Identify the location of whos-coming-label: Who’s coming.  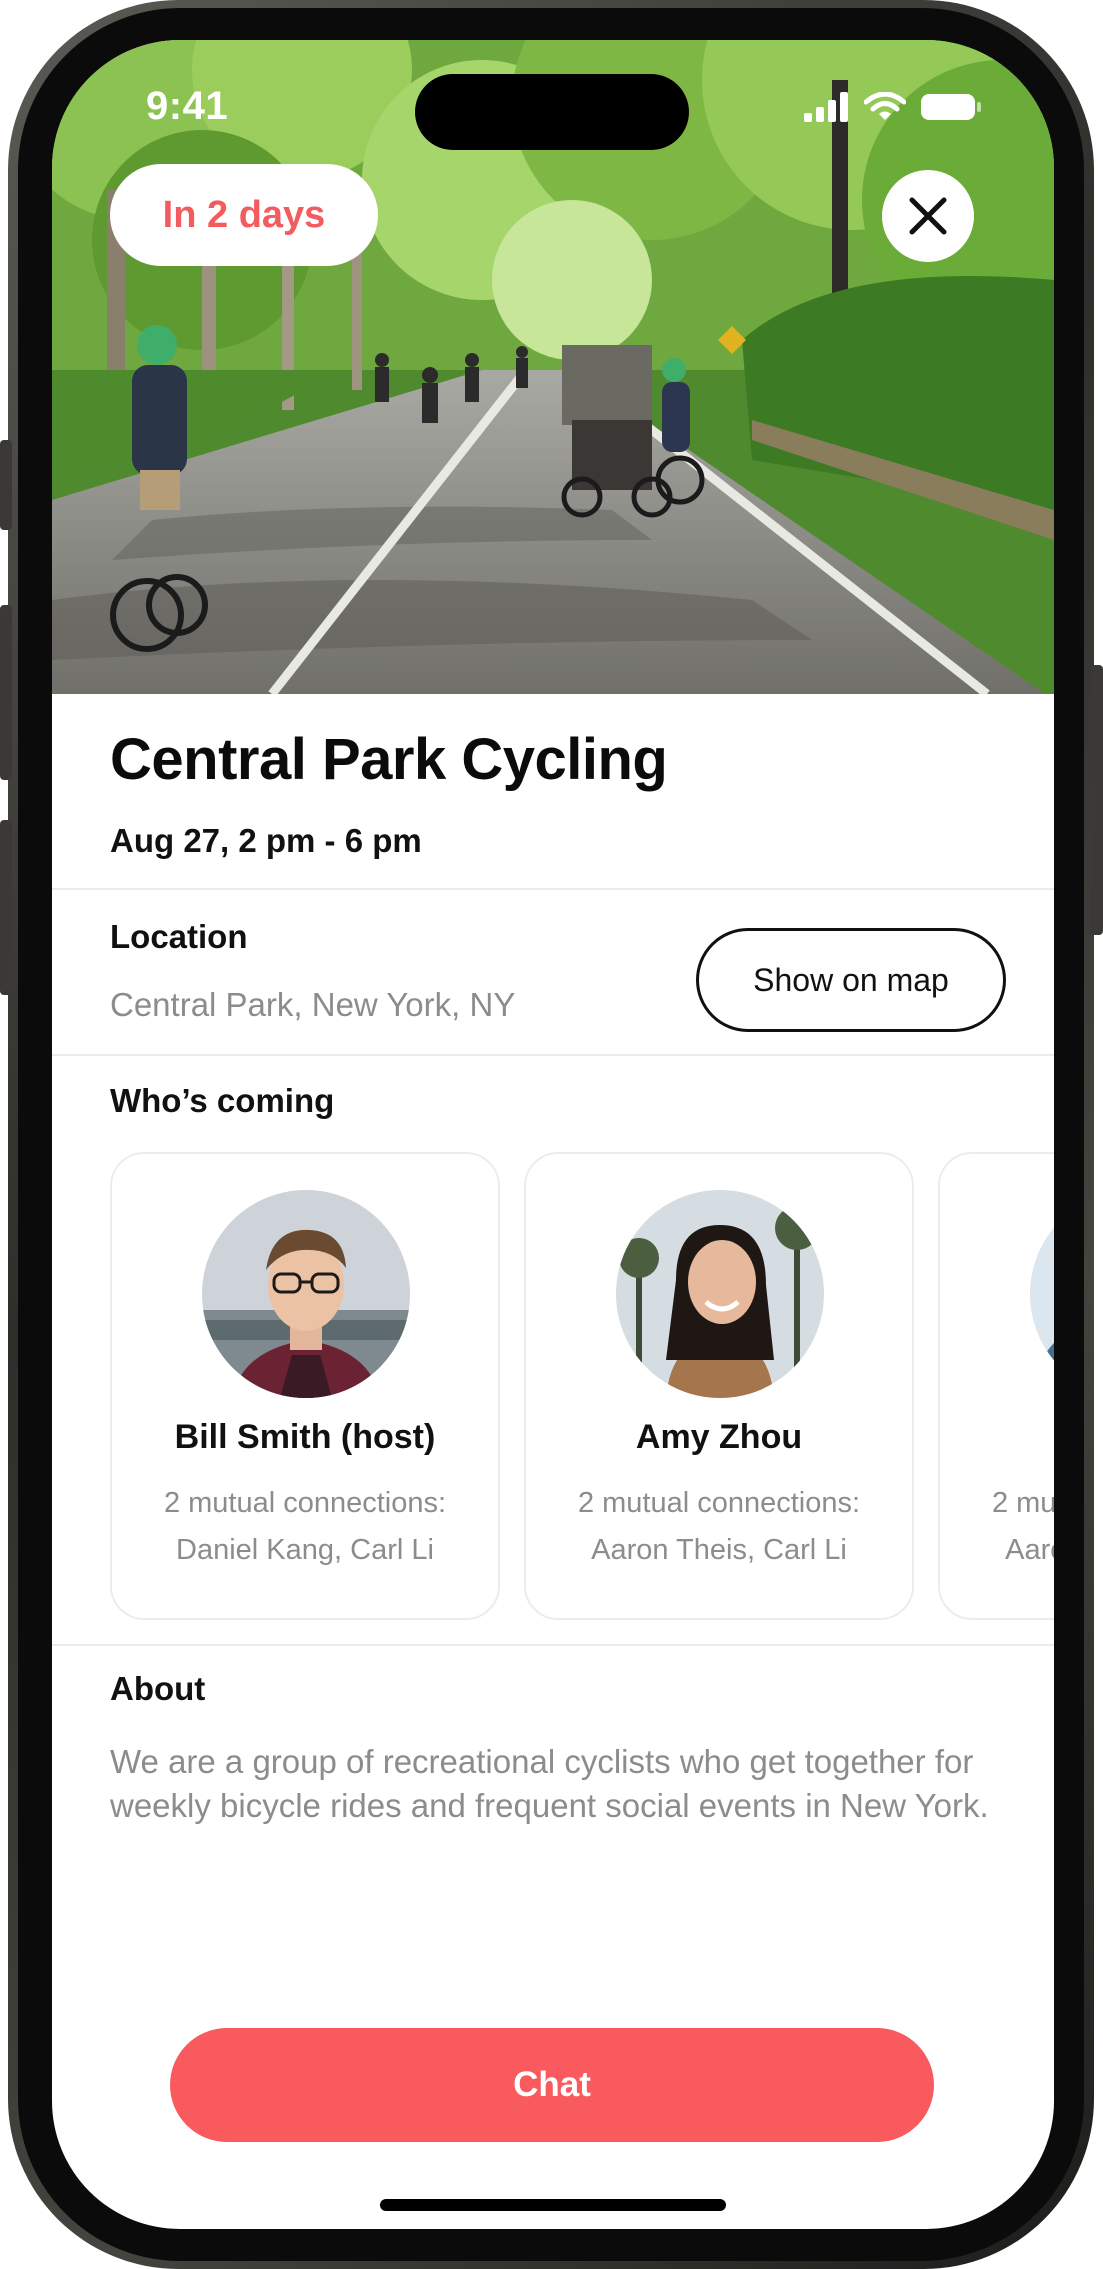
(222, 1100).